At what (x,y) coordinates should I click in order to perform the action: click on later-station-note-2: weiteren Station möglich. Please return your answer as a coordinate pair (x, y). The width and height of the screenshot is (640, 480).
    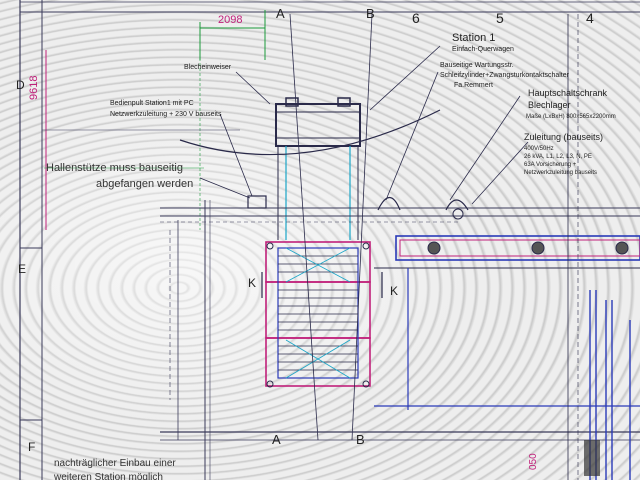
    Looking at the image, I should click on (108, 476).